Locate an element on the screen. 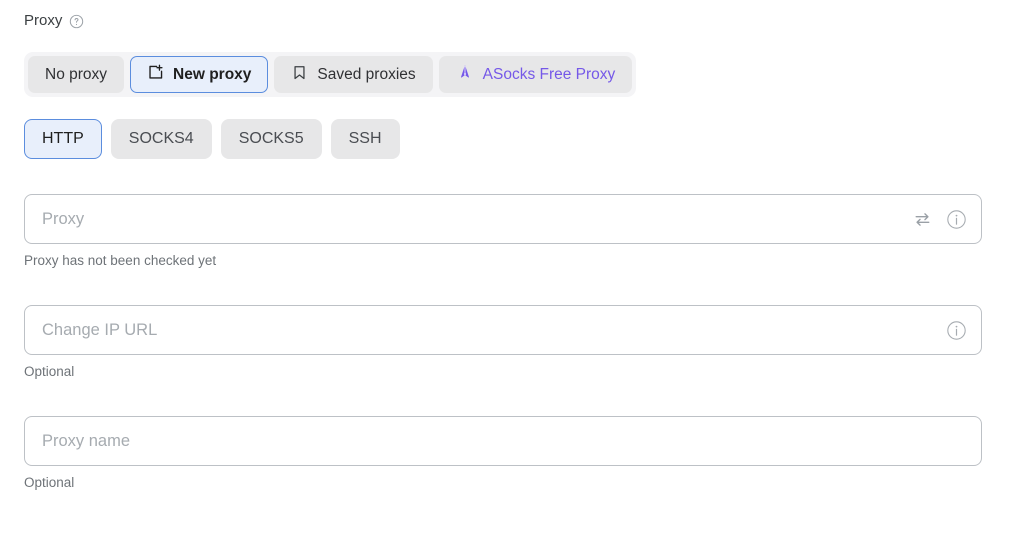  question-circle-icon is located at coordinates (76, 21).